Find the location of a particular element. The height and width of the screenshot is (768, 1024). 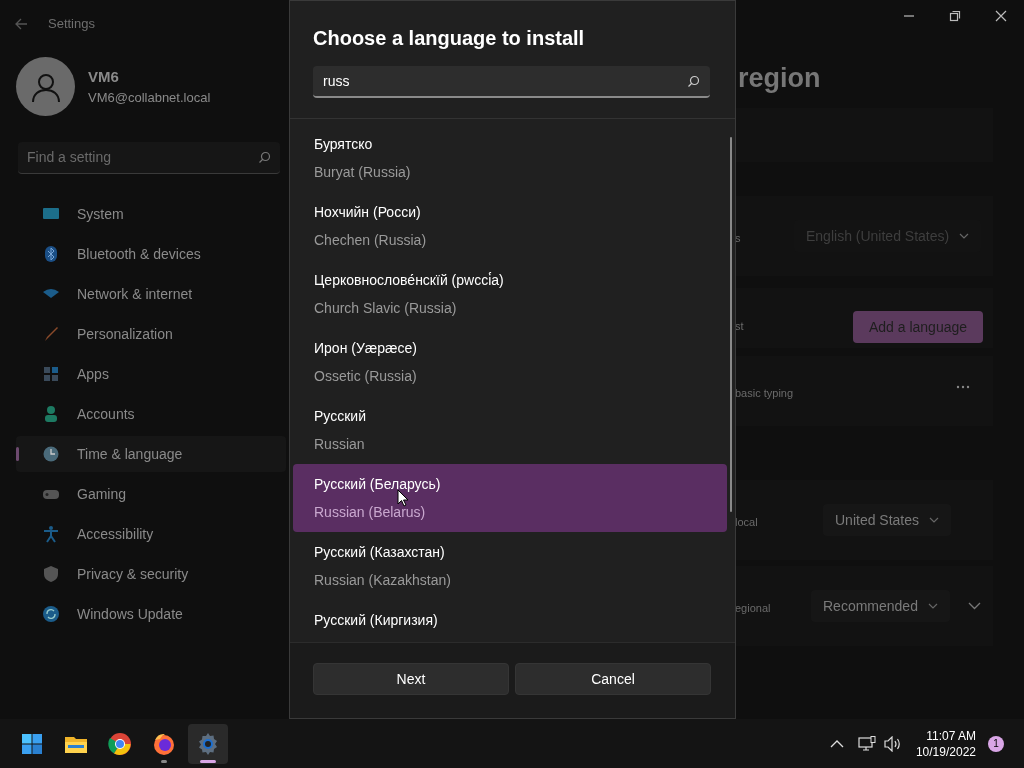

firefox-icon is located at coordinates (164, 743).